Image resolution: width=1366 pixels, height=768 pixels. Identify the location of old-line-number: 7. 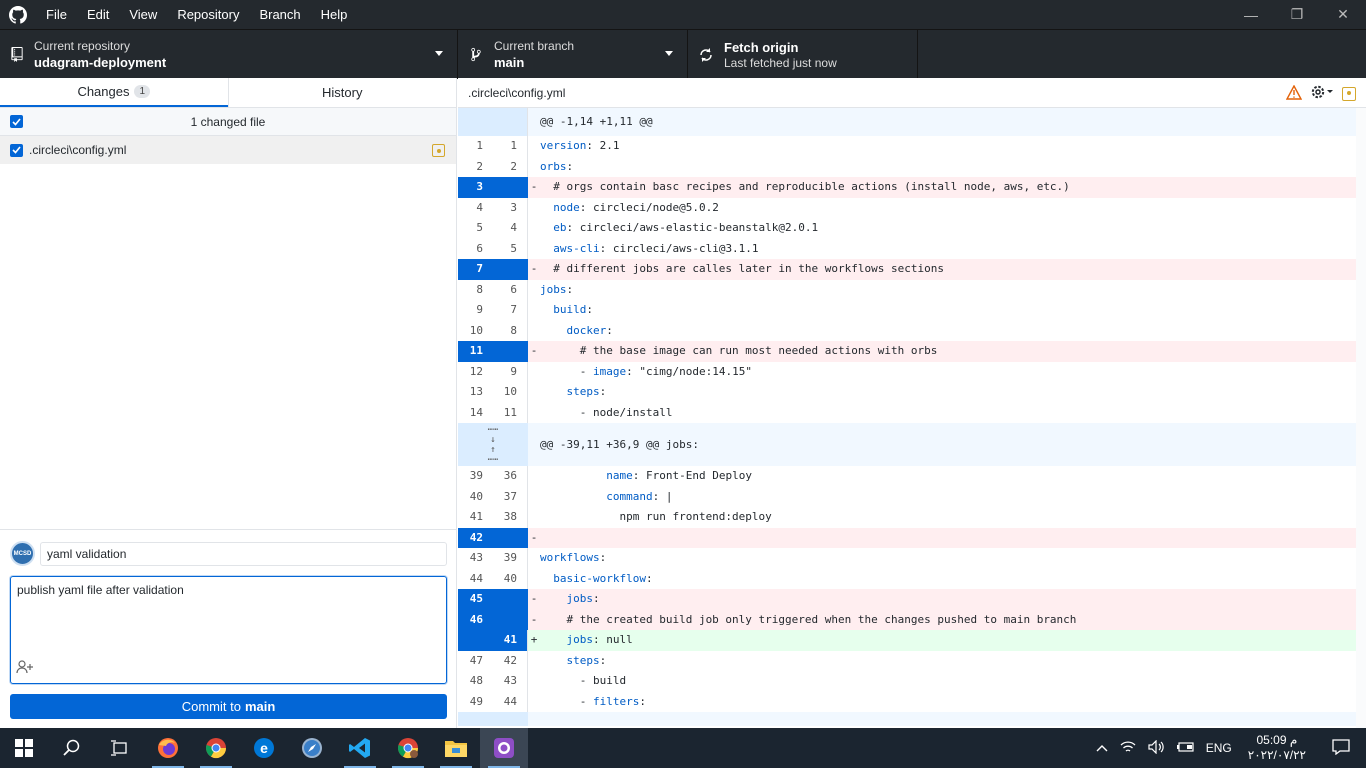
(475, 269).